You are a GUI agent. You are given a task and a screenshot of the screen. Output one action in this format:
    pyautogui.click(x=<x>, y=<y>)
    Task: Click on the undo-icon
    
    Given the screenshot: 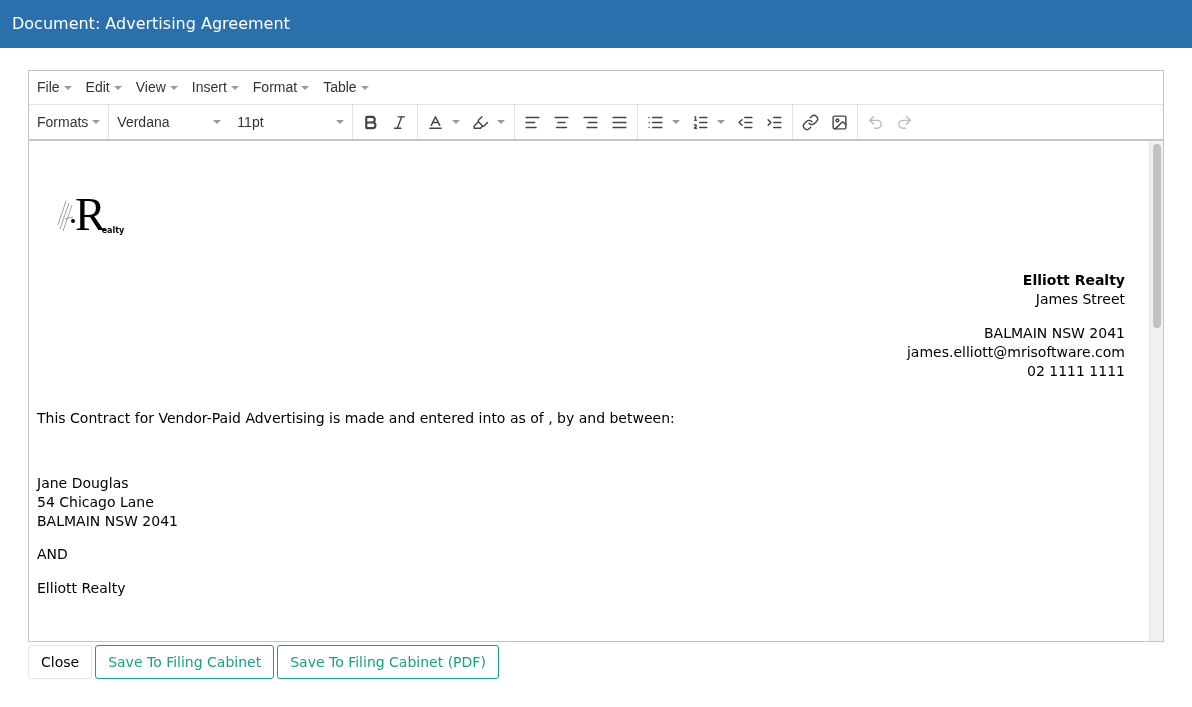 What is the action you would take?
    pyautogui.click(x=876, y=122)
    